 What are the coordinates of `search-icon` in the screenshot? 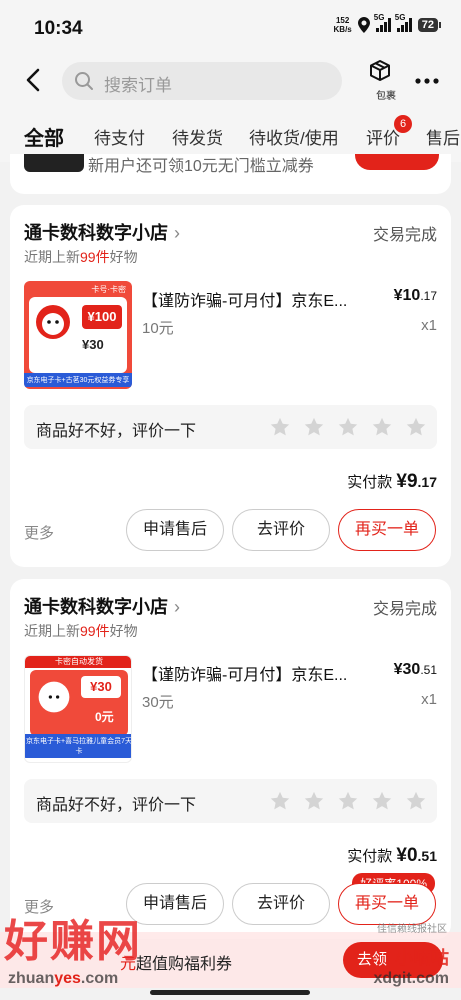 It's located at (84, 81).